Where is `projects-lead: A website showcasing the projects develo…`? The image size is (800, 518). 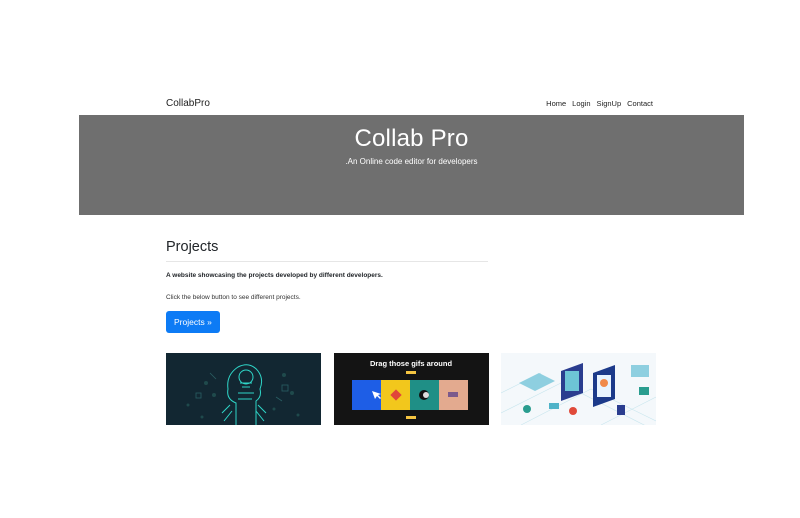
projects-lead: A website showcasing the projects develo… is located at coordinates (274, 275).